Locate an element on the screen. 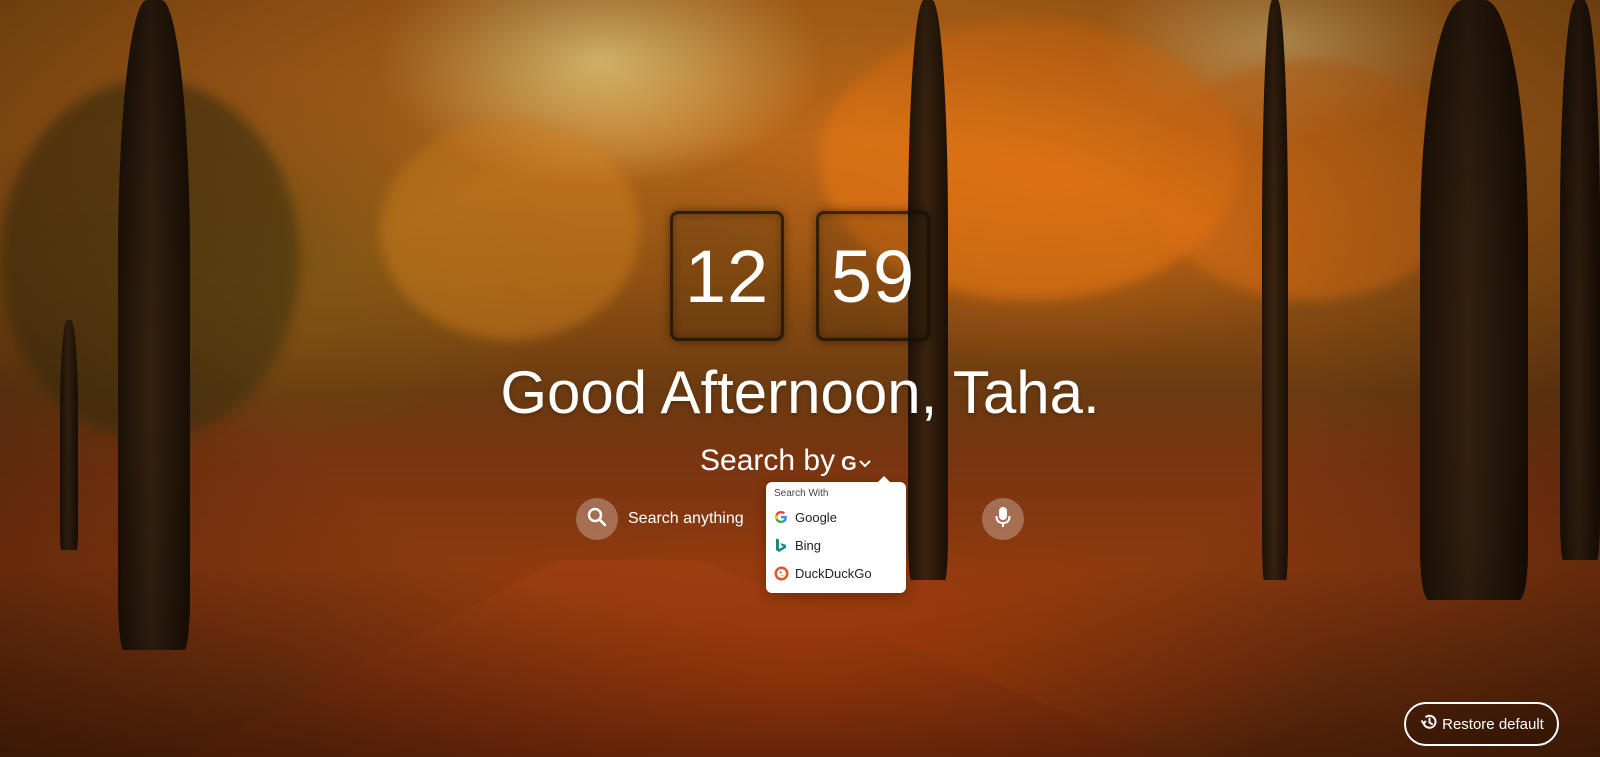  search-engine-selector: Search by G is located at coordinates (786, 461).